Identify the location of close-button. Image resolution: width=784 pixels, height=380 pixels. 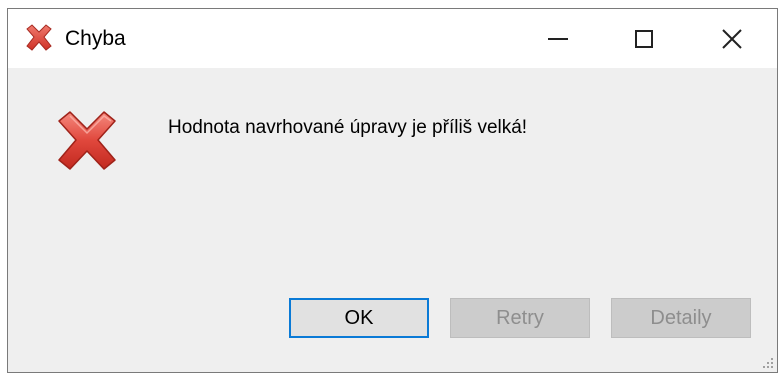
(732, 38).